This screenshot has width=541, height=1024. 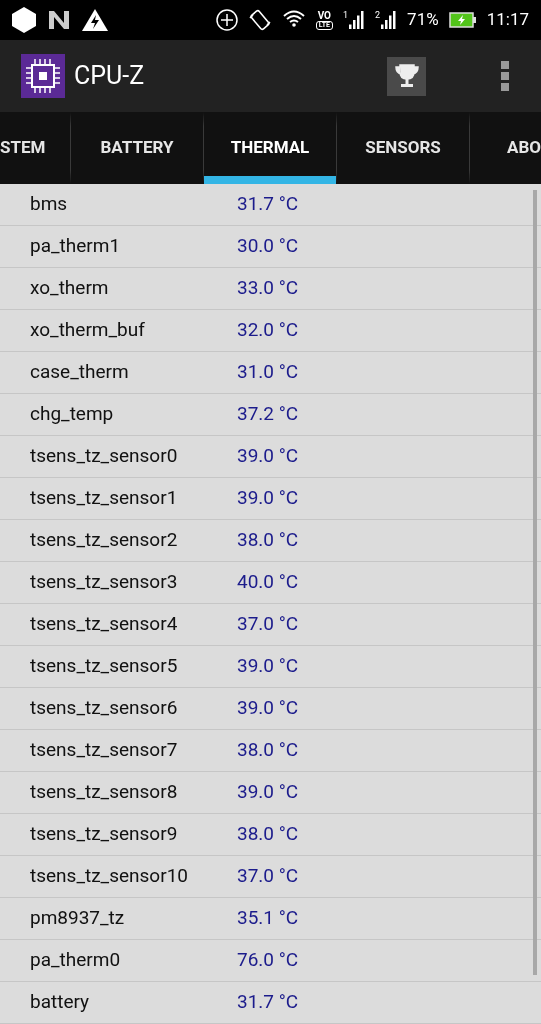 What do you see at coordinates (88, 330) in the screenshot?
I see `sensor-name: xo_therm_buf` at bounding box center [88, 330].